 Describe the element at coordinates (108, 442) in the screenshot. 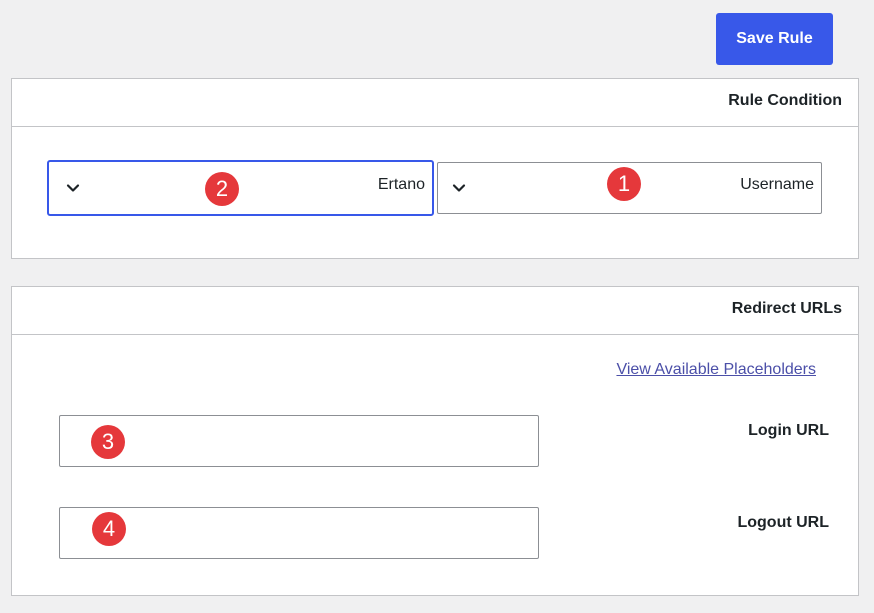

I see `annotation-badge-3: 3` at that location.